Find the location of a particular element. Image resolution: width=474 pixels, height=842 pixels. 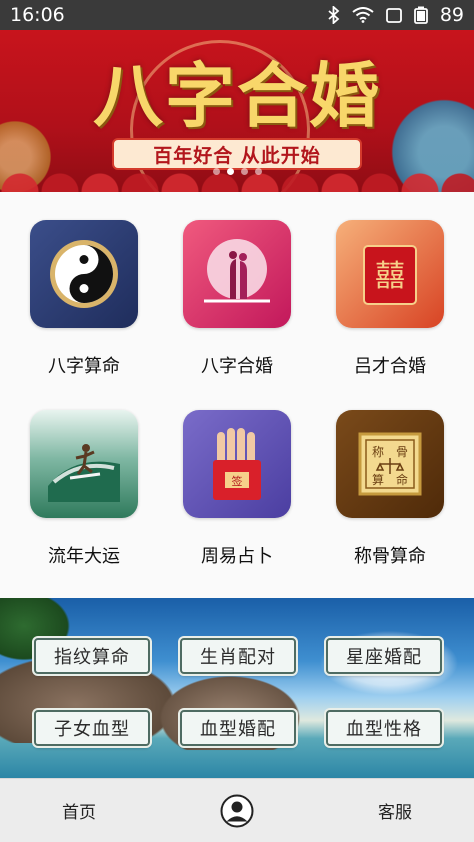

banner-subtitle: 百年好合 从此开始 is located at coordinates (237, 154).